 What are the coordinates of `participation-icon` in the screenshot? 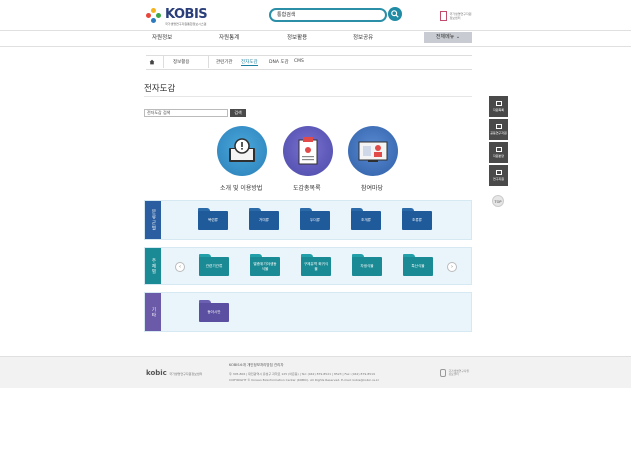 It's located at (373, 151).